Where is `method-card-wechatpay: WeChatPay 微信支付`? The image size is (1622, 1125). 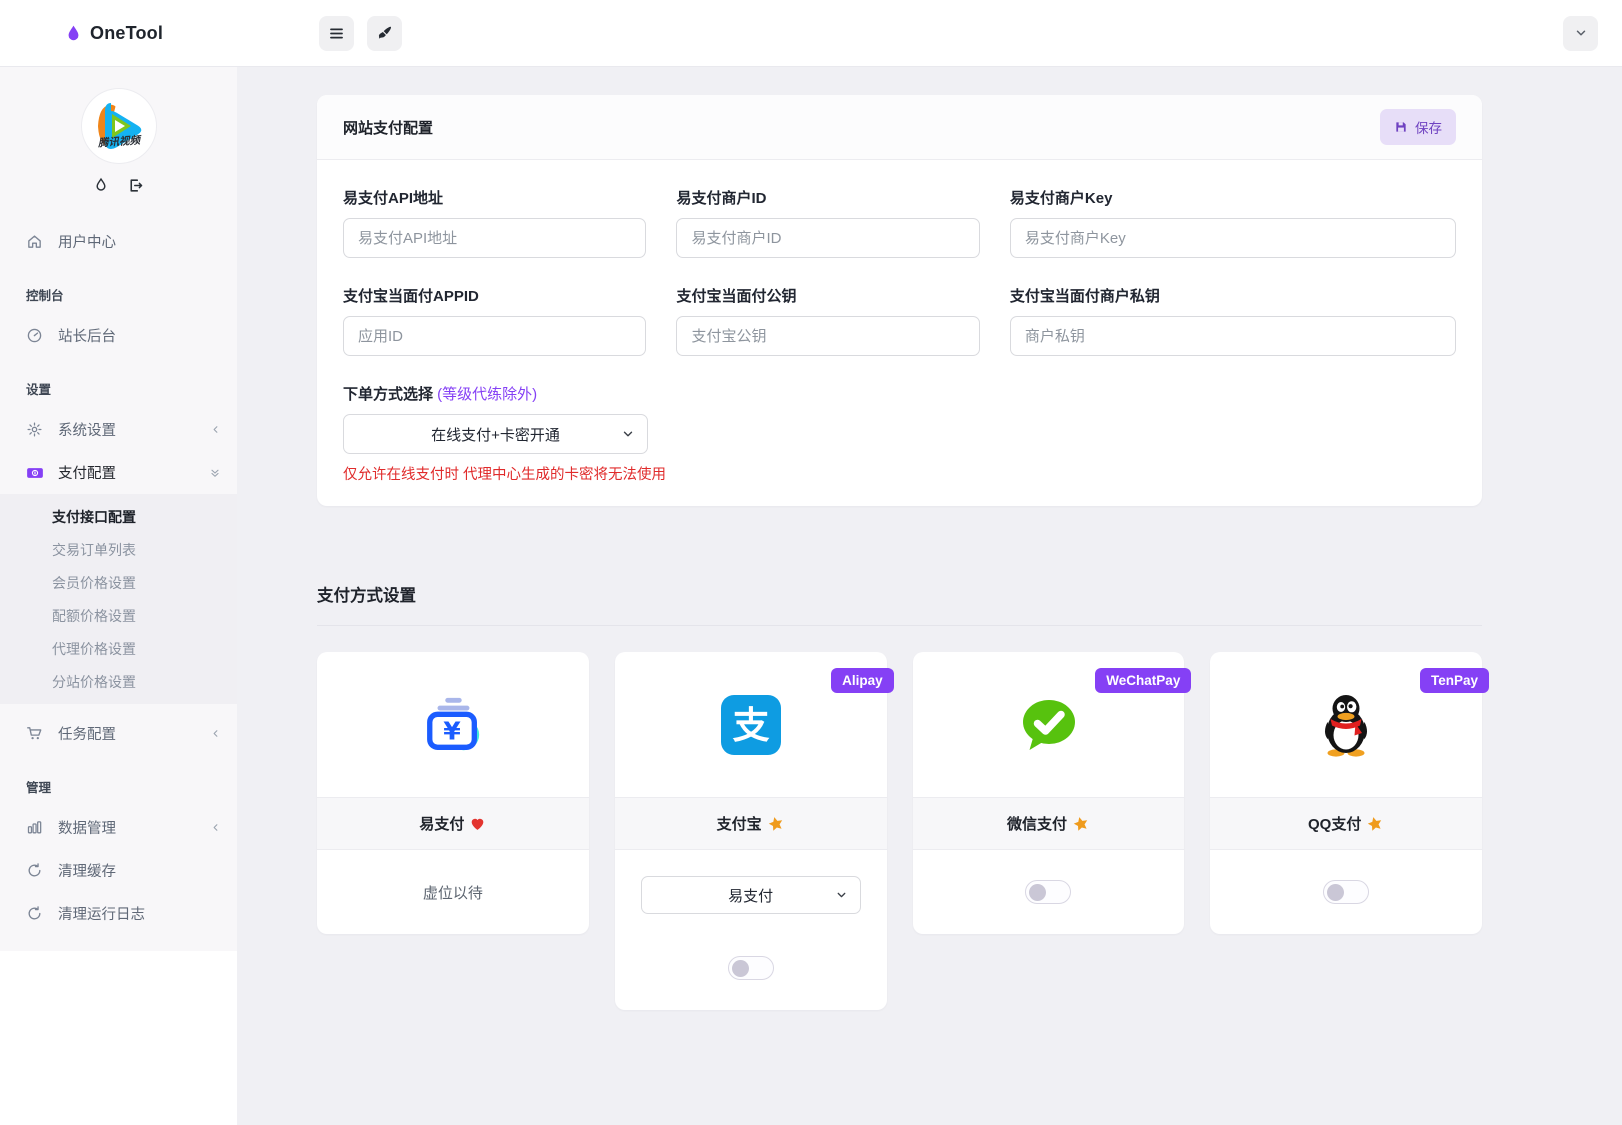
method-card-wechatpay: WeChatPay 微信支付 is located at coordinates (1052, 793).